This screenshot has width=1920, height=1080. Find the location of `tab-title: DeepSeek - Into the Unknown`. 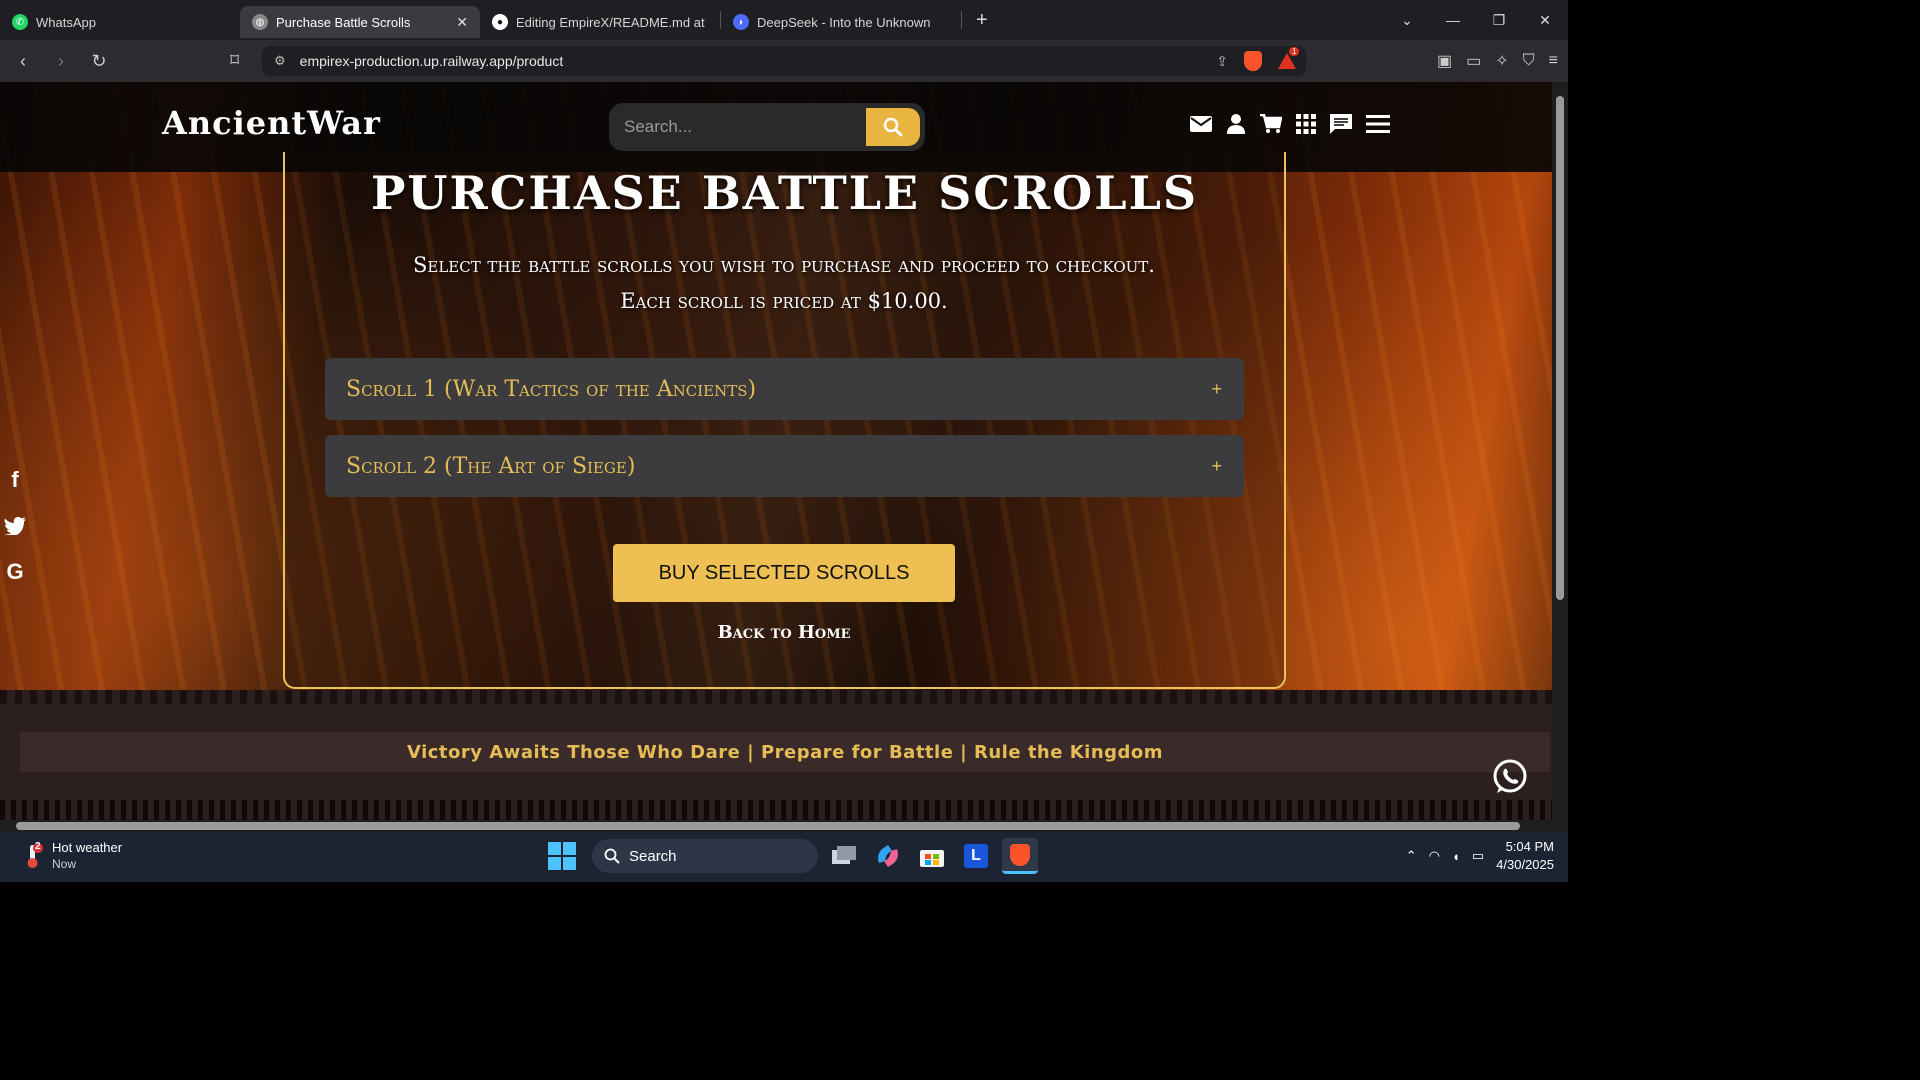

tab-title: DeepSeek - Into the Unknown is located at coordinates (844, 22).